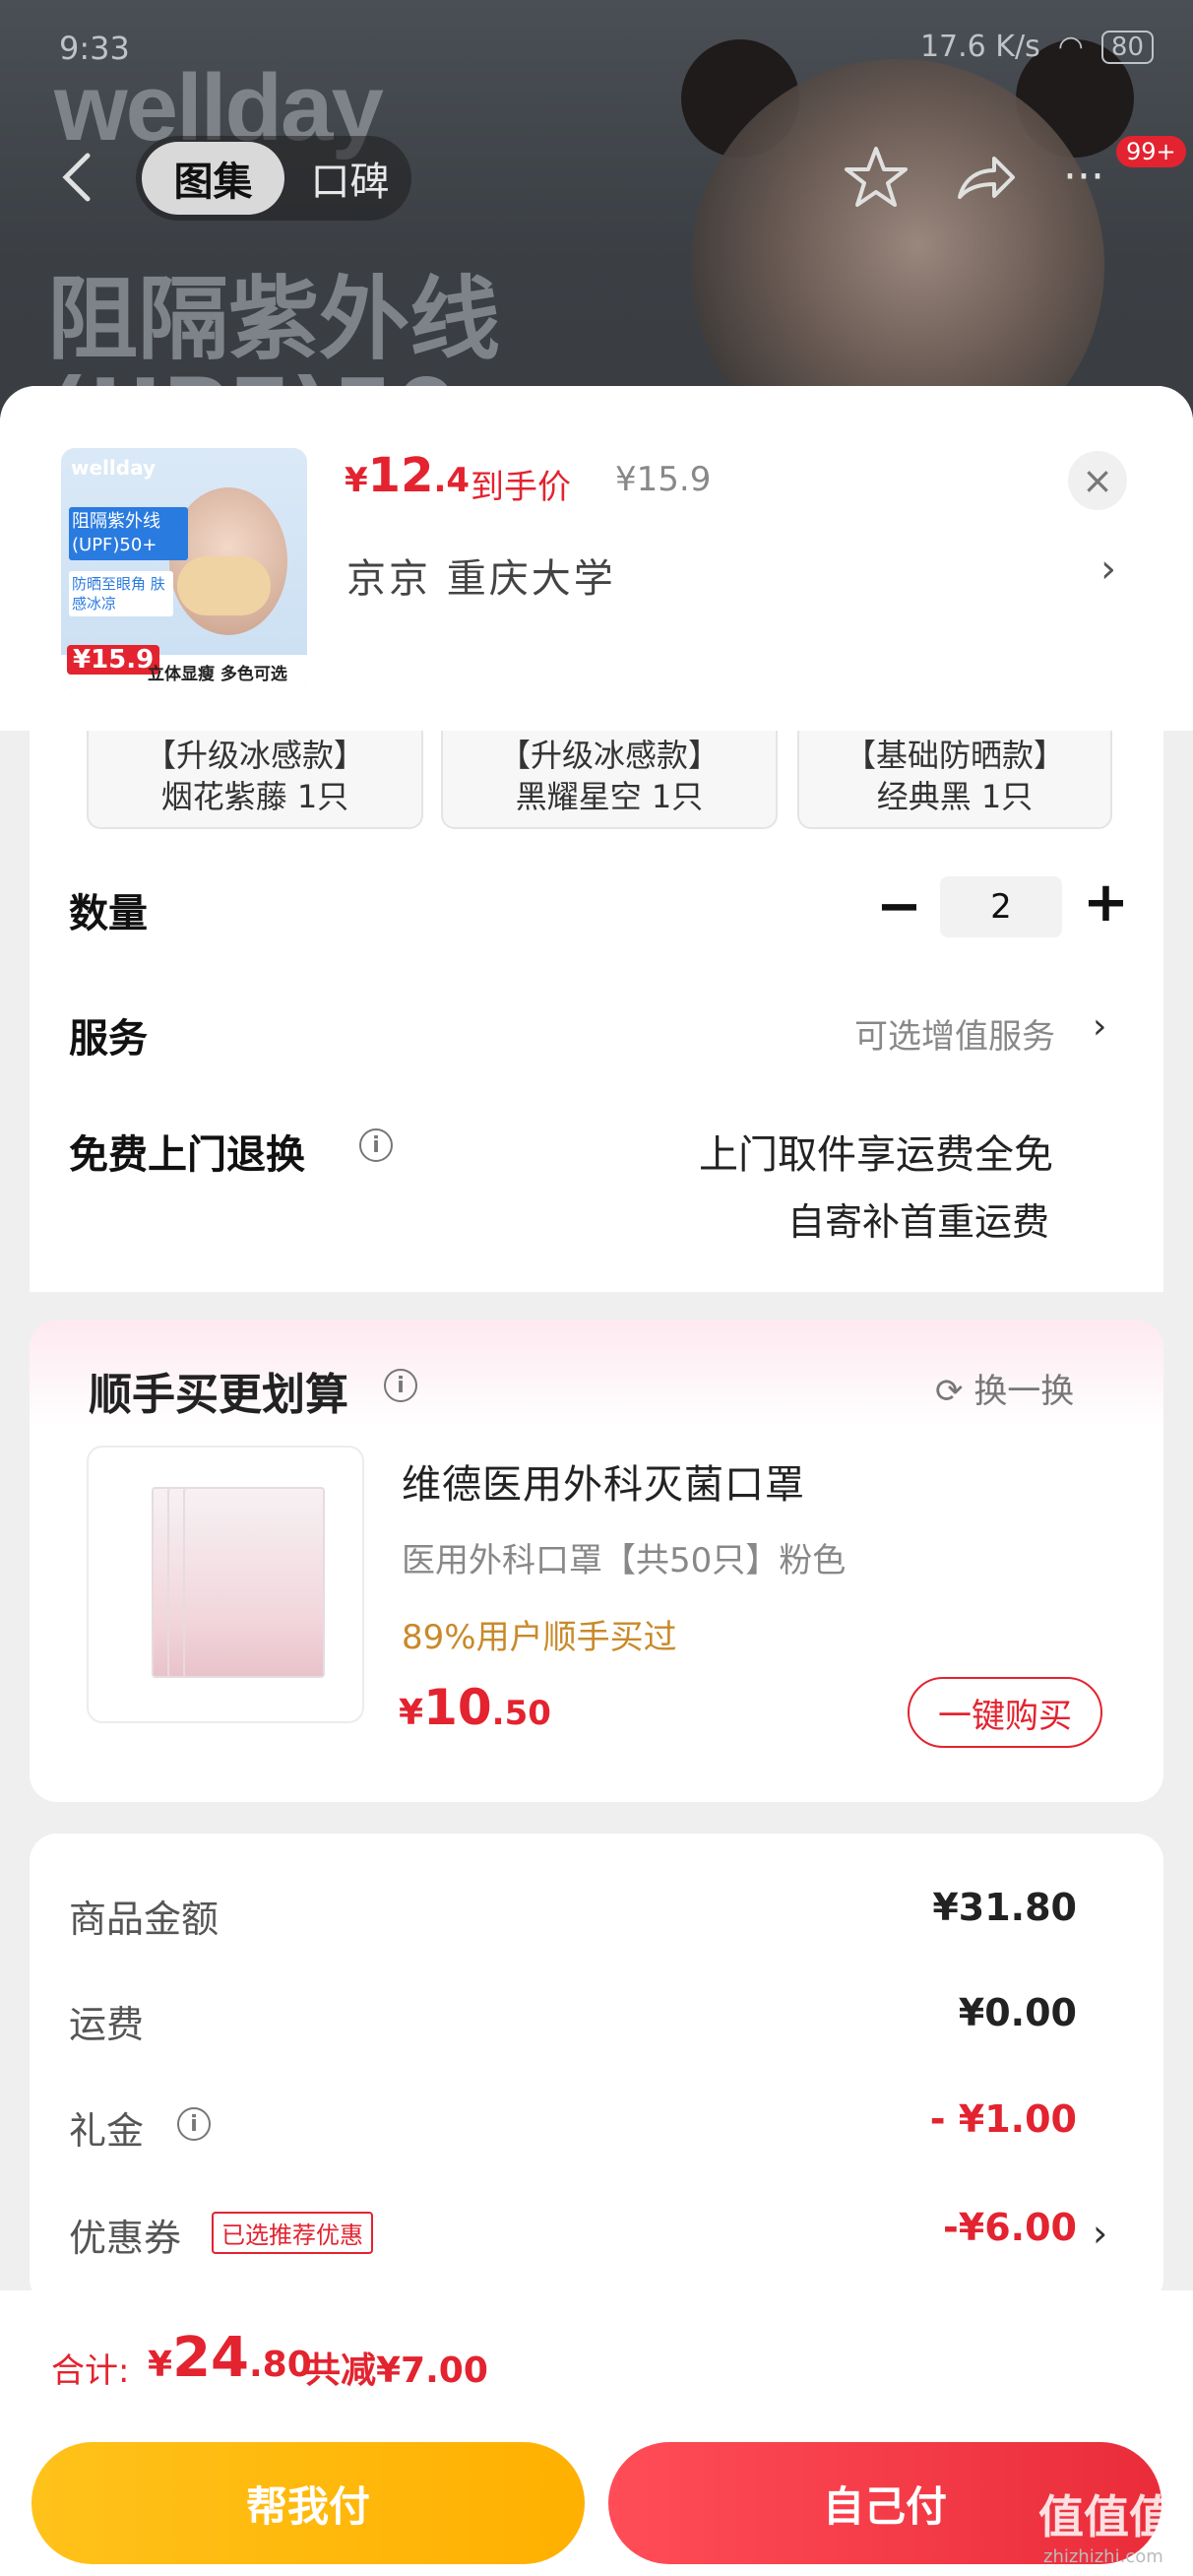 Image resolution: width=1193 pixels, height=2576 pixels. I want to click on service-label: 服务, so click(108, 1039).